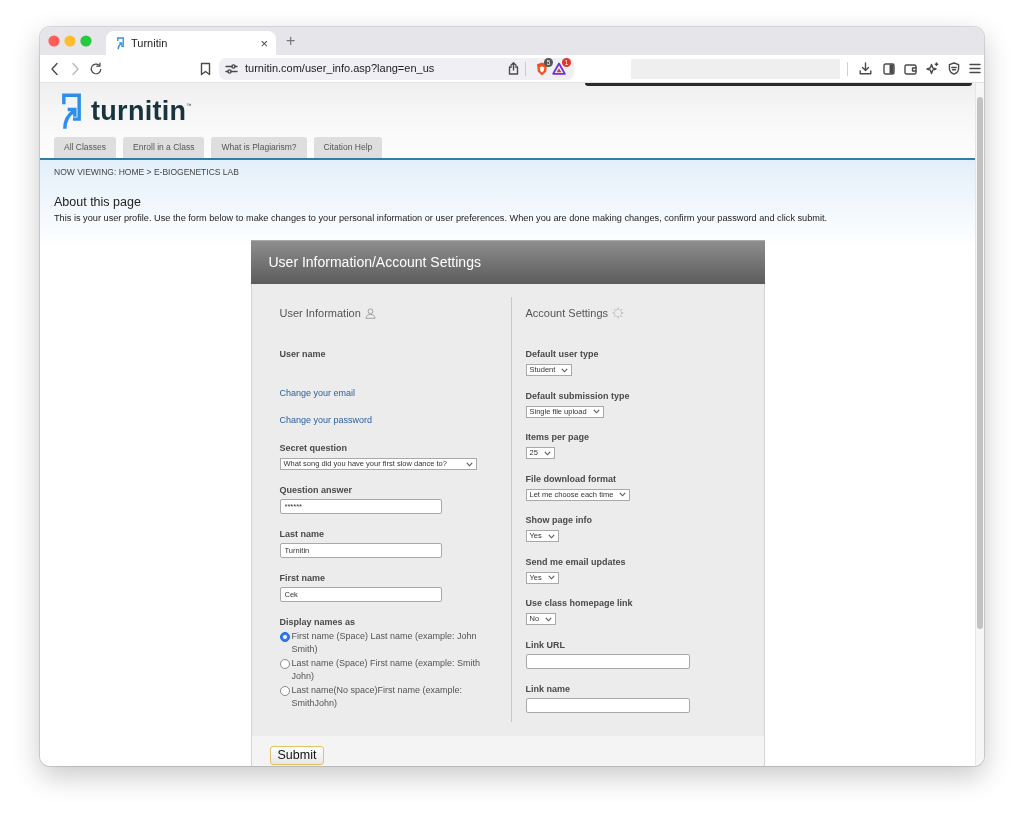  What do you see at coordinates (231, 68) in the screenshot?
I see `site-settings-icon` at bounding box center [231, 68].